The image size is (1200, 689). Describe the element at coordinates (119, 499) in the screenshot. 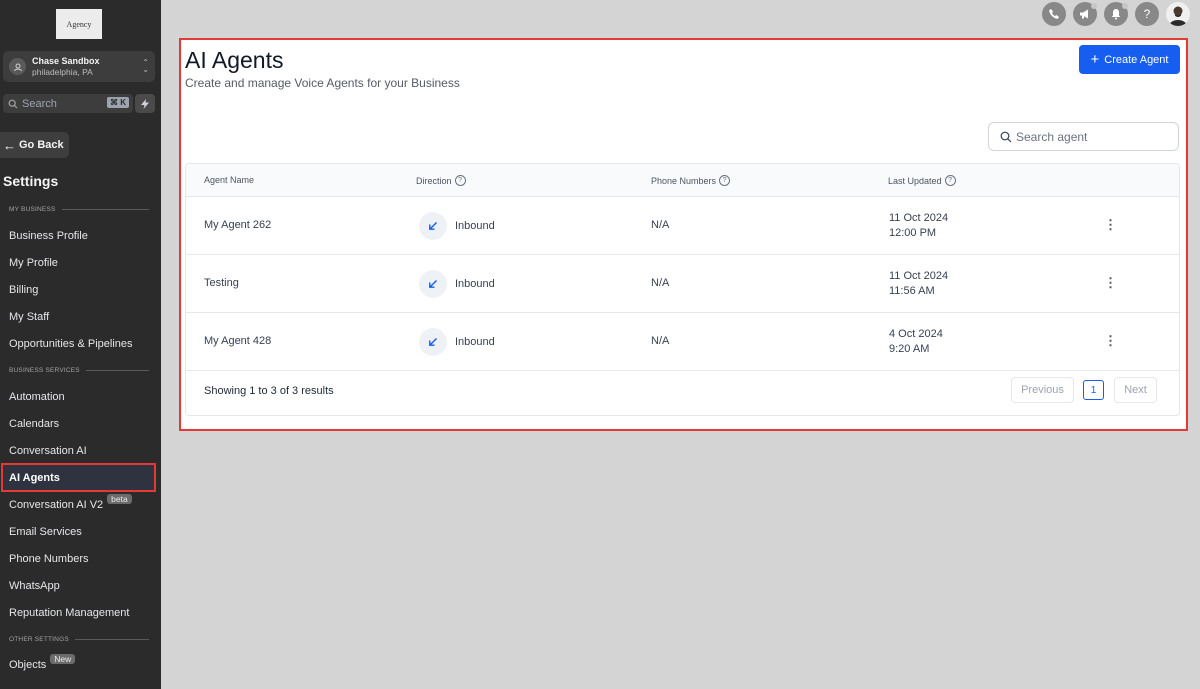

I see `beta-badge: beta` at that location.